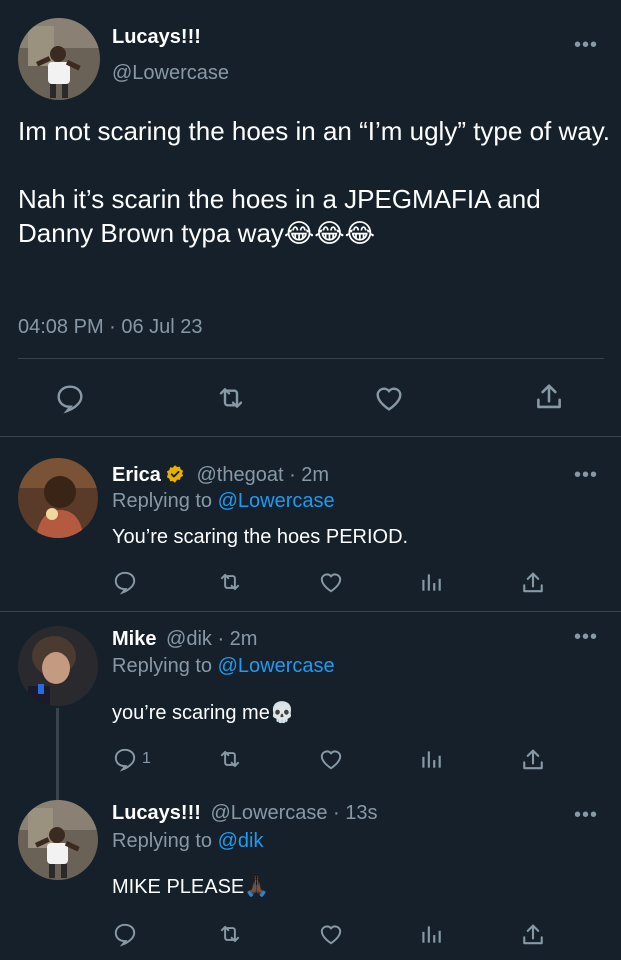  I want to click on mention-link: @dik, so click(241, 841).